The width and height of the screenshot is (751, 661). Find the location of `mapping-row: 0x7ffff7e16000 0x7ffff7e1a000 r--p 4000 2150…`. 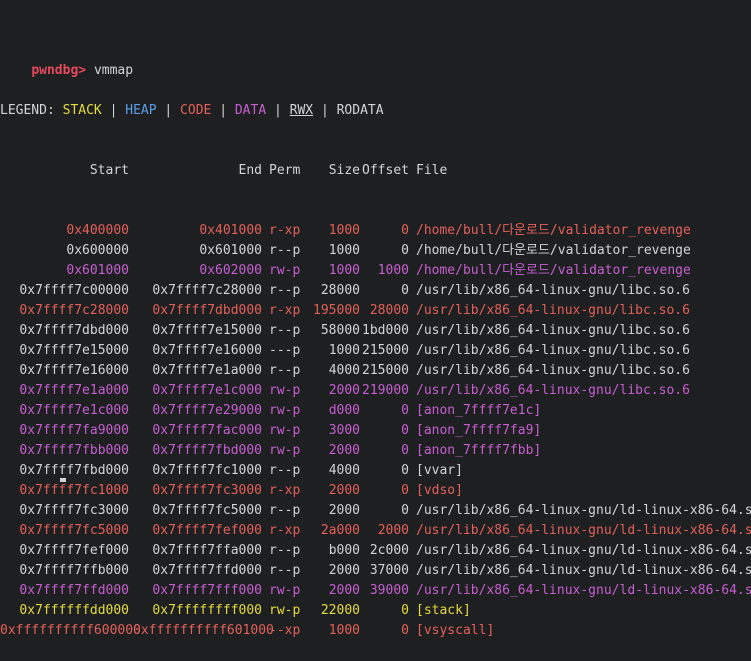

mapping-row: 0x7ffff7e16000 0x7ffff7e1a000 r--p 4000 2150… is located at coordinates (375, 371).